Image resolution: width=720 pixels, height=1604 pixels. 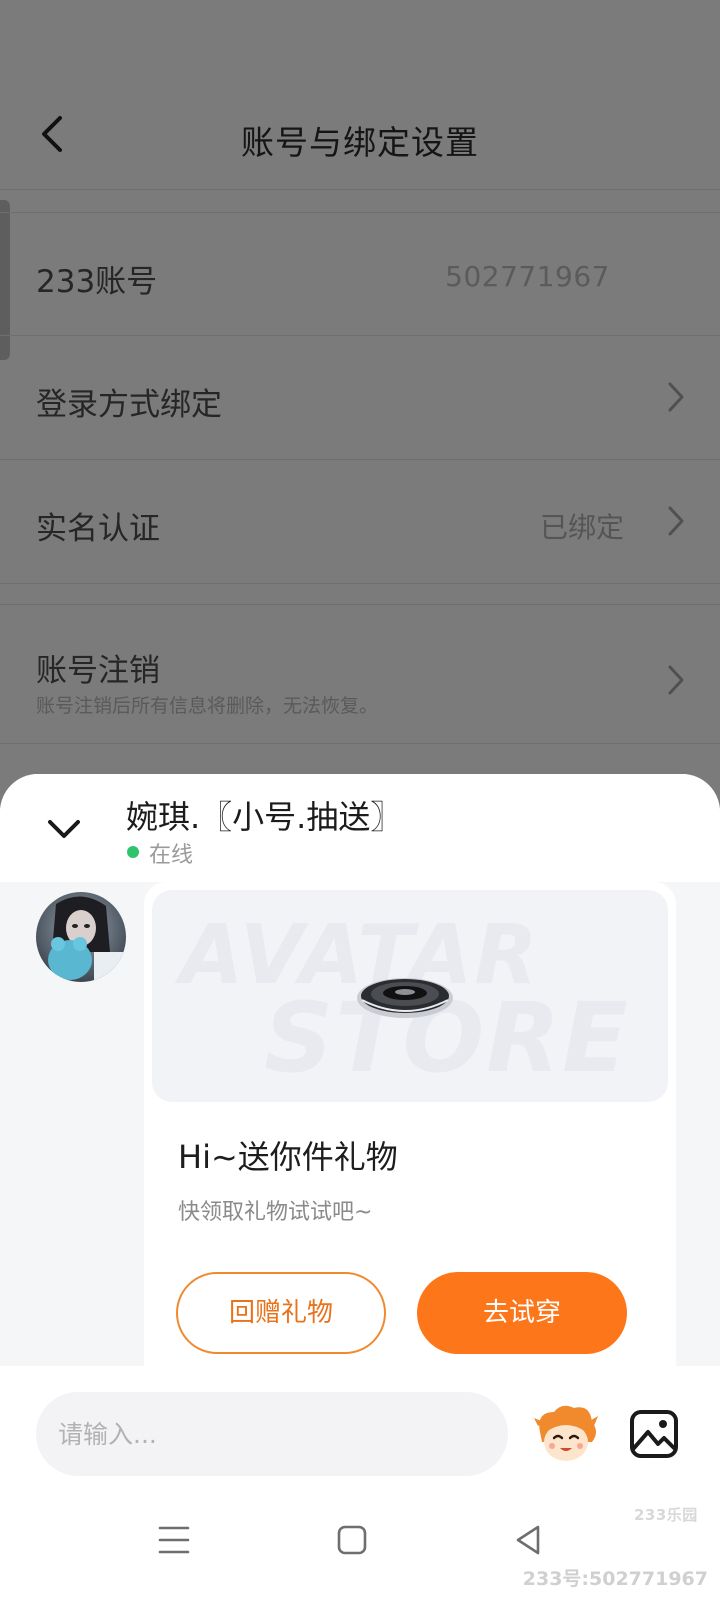 What do you see at coordinates (360, 674) in the screenshot?
I see `row-account-cancel: 账号注销 账号注销后所有信息将删除，无法恢复。` at bounding box center [360, 674].